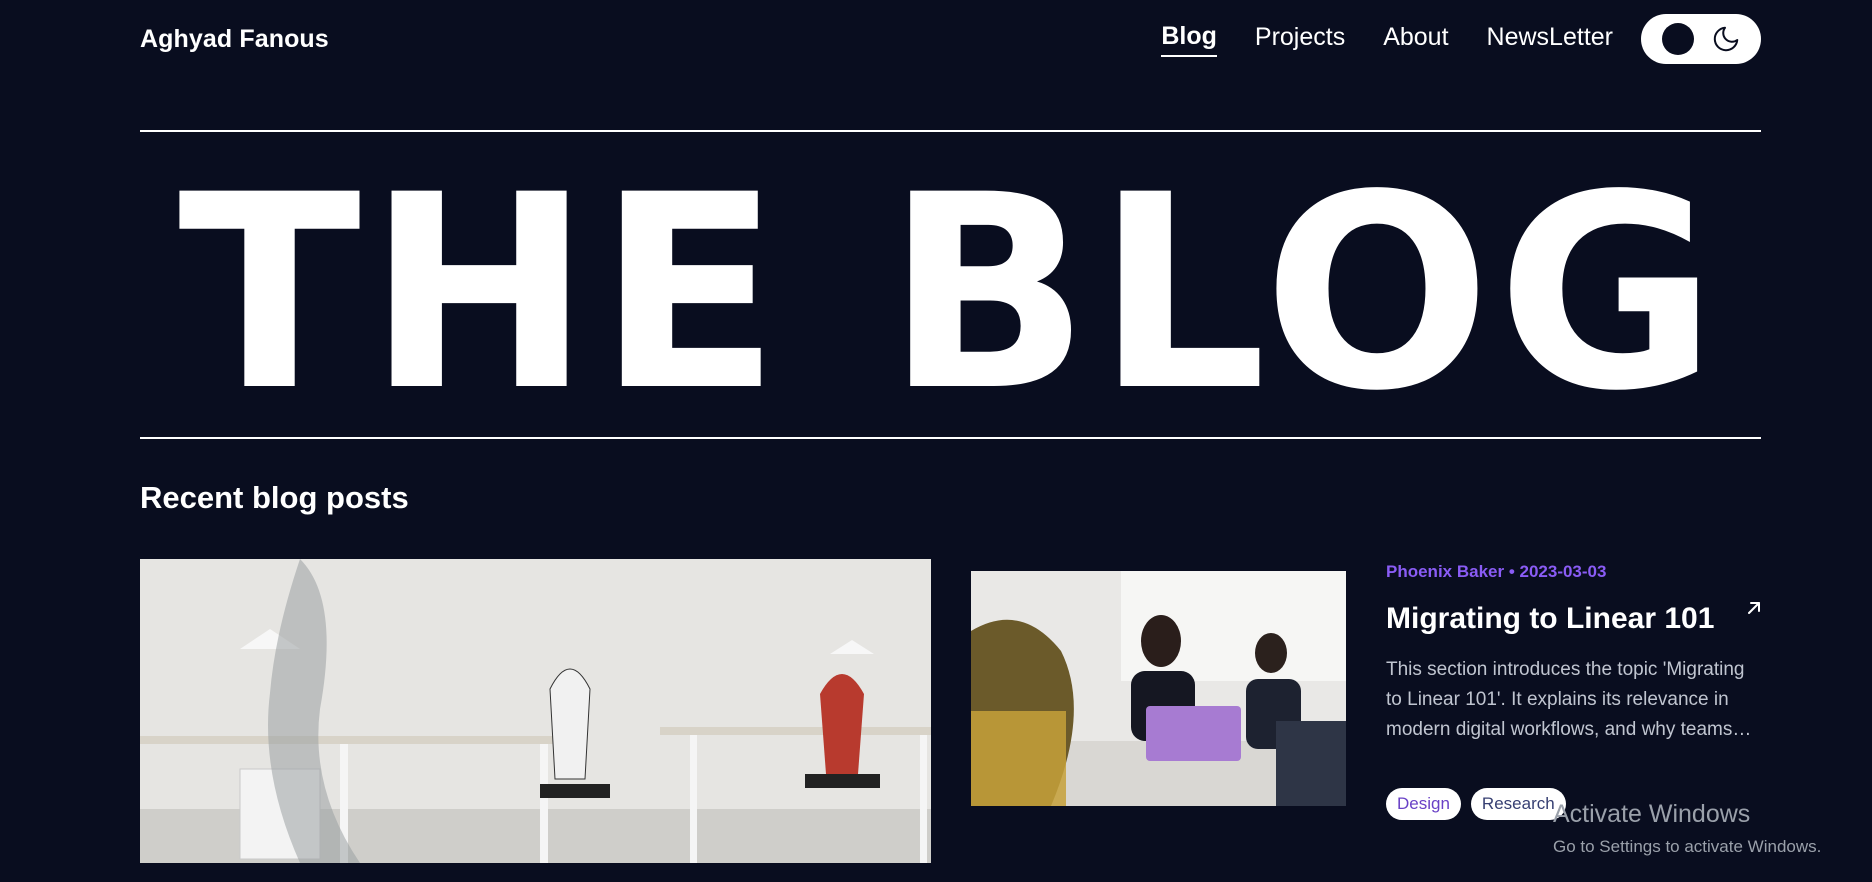 The width and height of the screenshot is (1872, 882). I want to click on nav-blog: Blog, so click(1189, 39).